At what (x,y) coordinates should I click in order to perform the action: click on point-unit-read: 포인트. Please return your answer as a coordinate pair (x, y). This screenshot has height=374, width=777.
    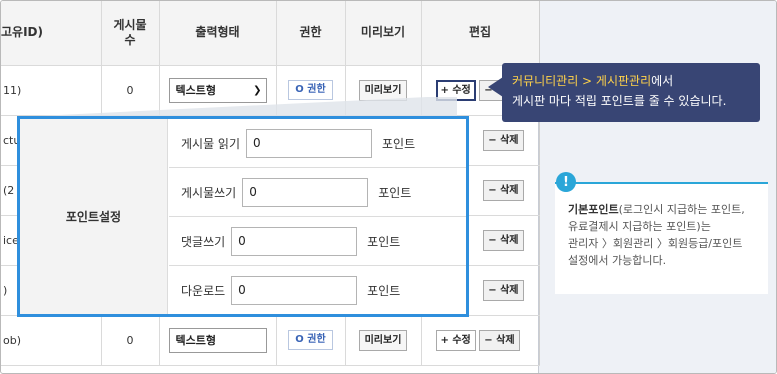
    Looking at the image, I should click on (399, 143).